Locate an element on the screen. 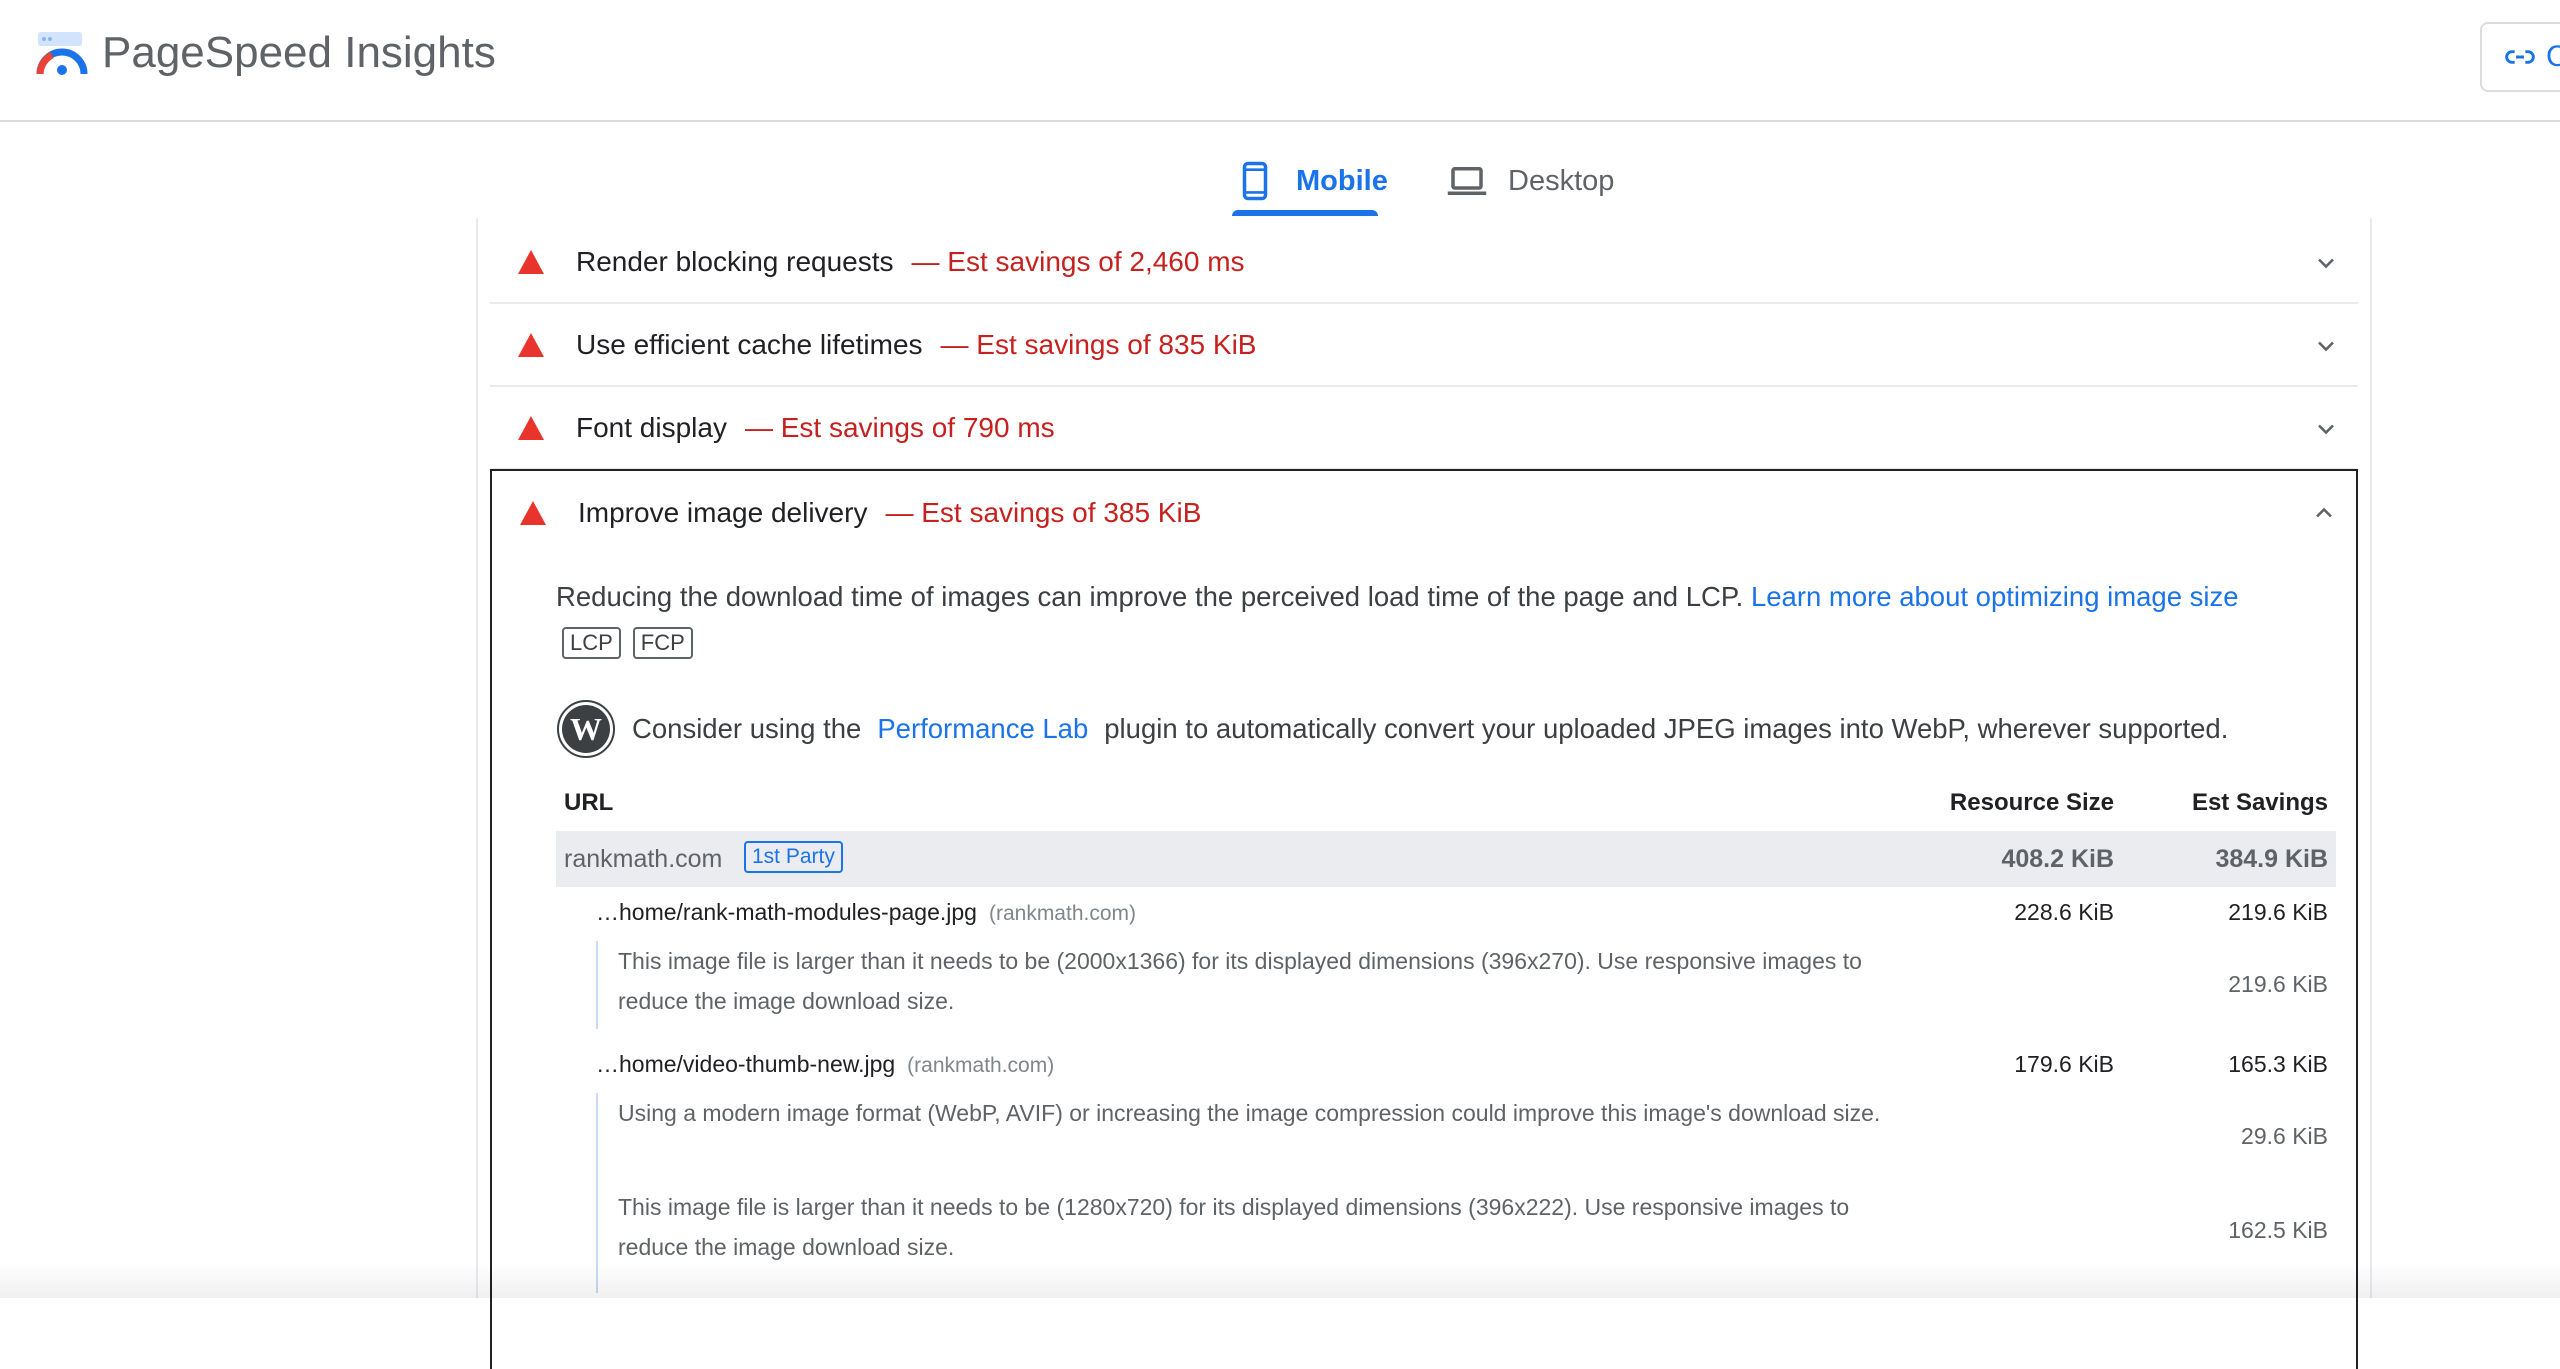 The height and width of the screenshot is (1369, 2560). metric-tag-lcp: LCP is located at coordinates (591, 643).